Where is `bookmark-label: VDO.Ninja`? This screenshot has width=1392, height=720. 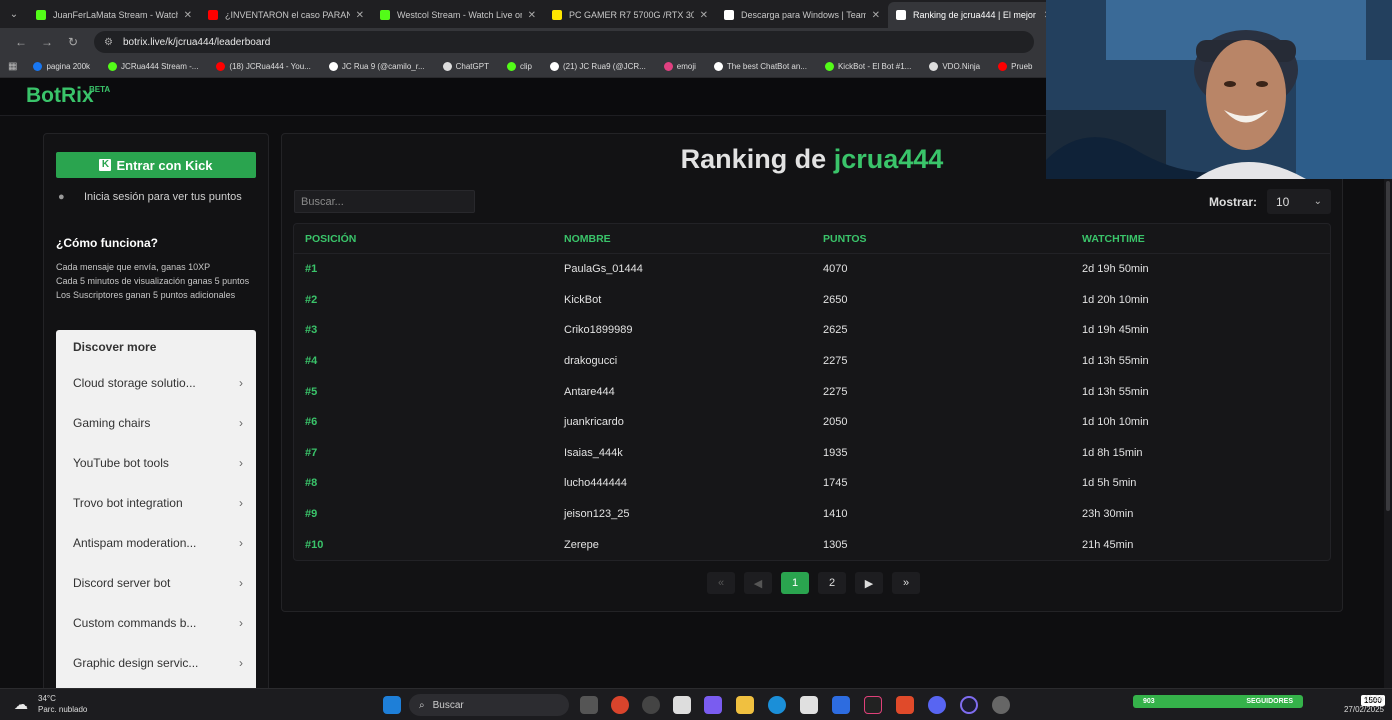
bookmark-label: VDO.Ninja is located at coordinates (961, 66).